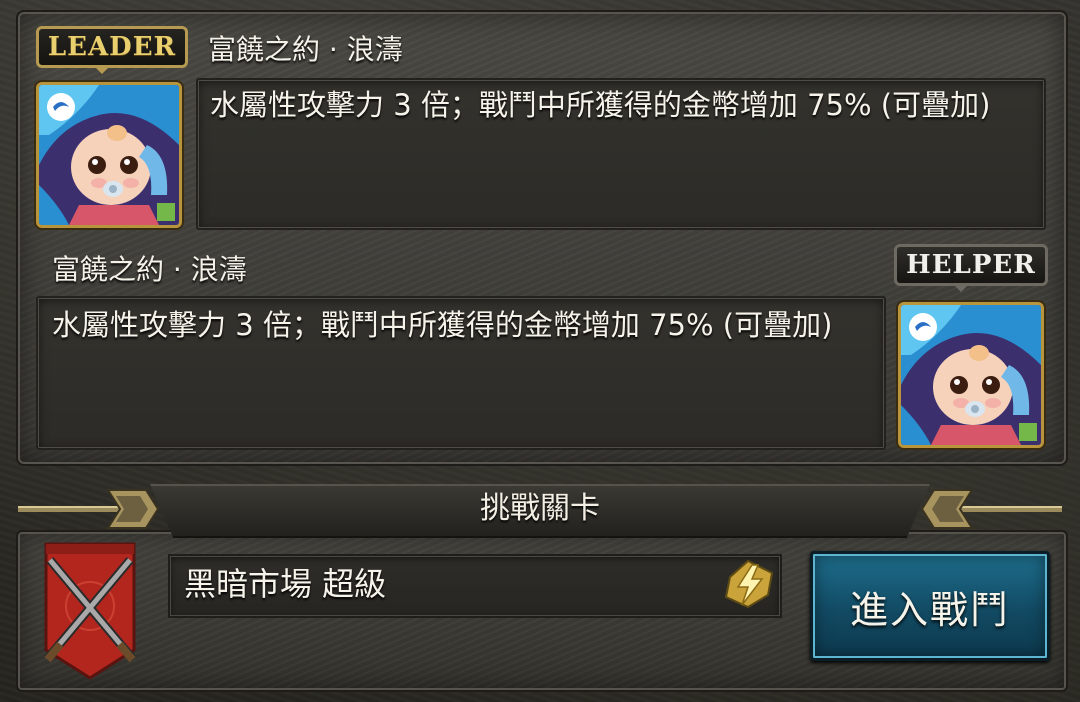 The height and width of the screenshot is (702, 1080). I want to click on leader-card-portrait, so click(109, 155).